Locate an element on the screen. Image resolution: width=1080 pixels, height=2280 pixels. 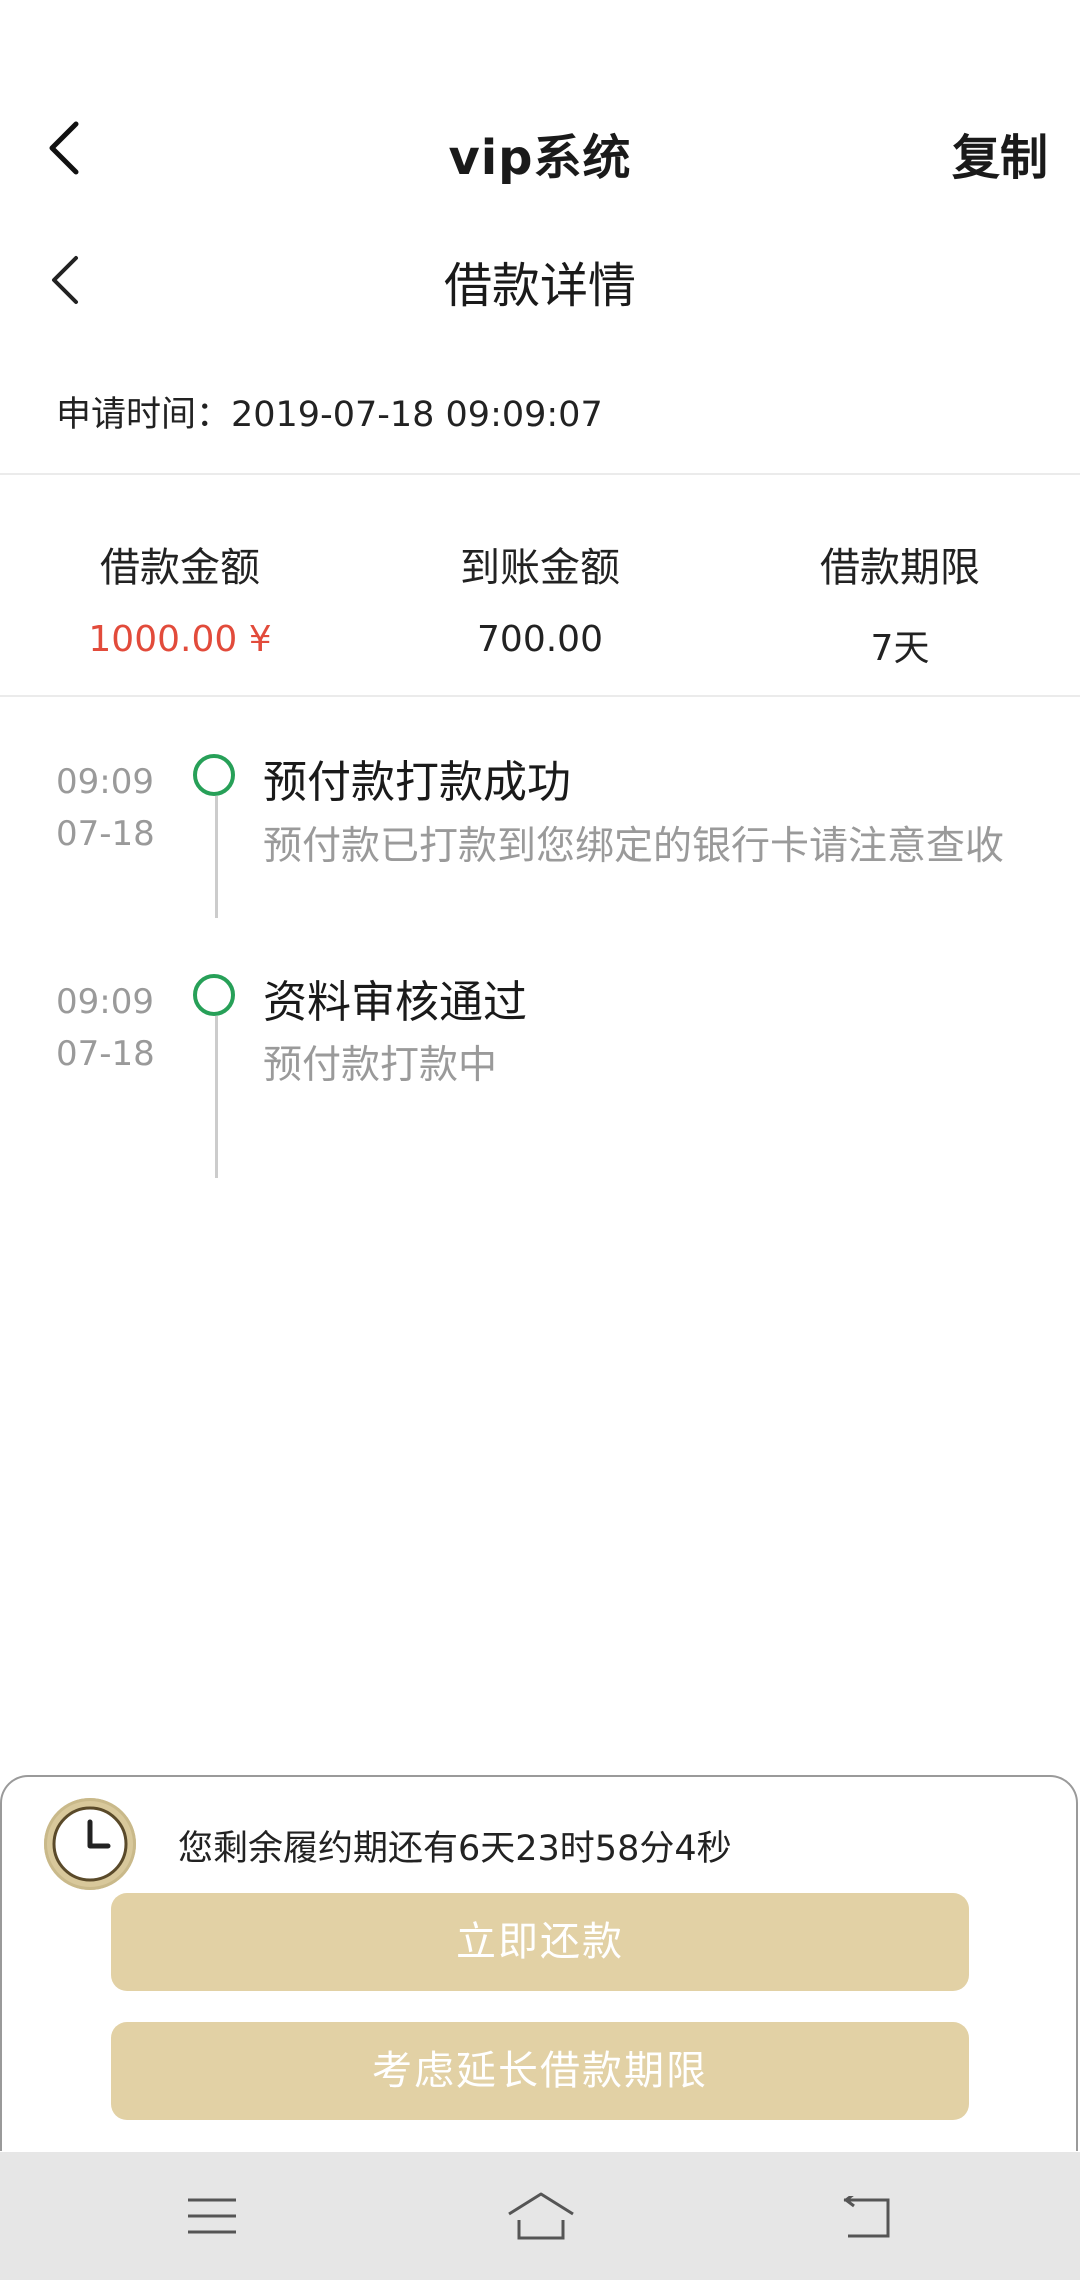
stat-label: 借款金额 is located at coordinates (180, 568).